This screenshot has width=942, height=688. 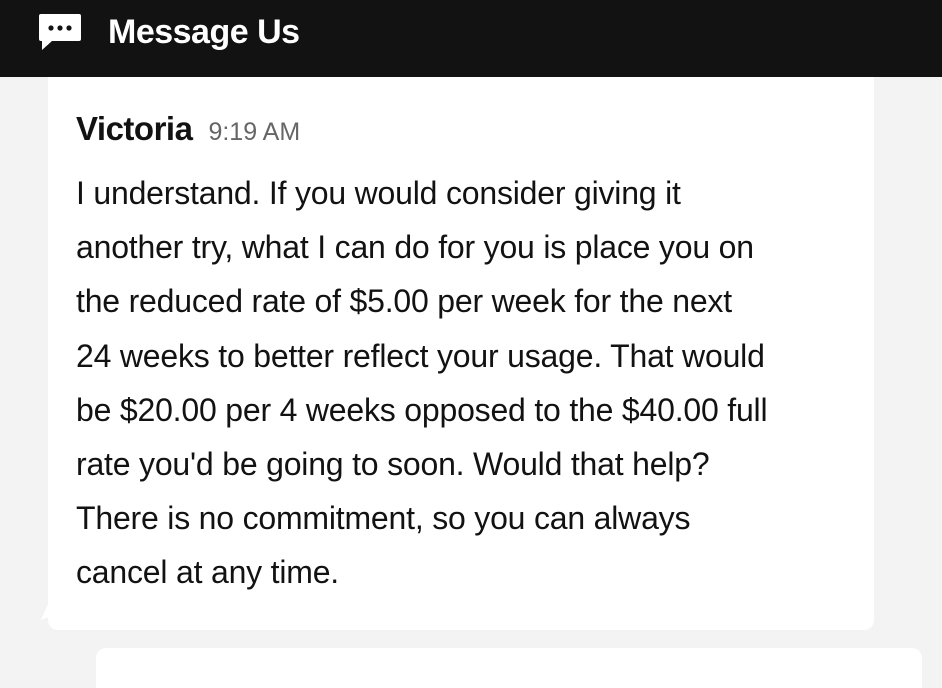 I want to click on message-line: cancel at any time., so click(x=207, y=572).